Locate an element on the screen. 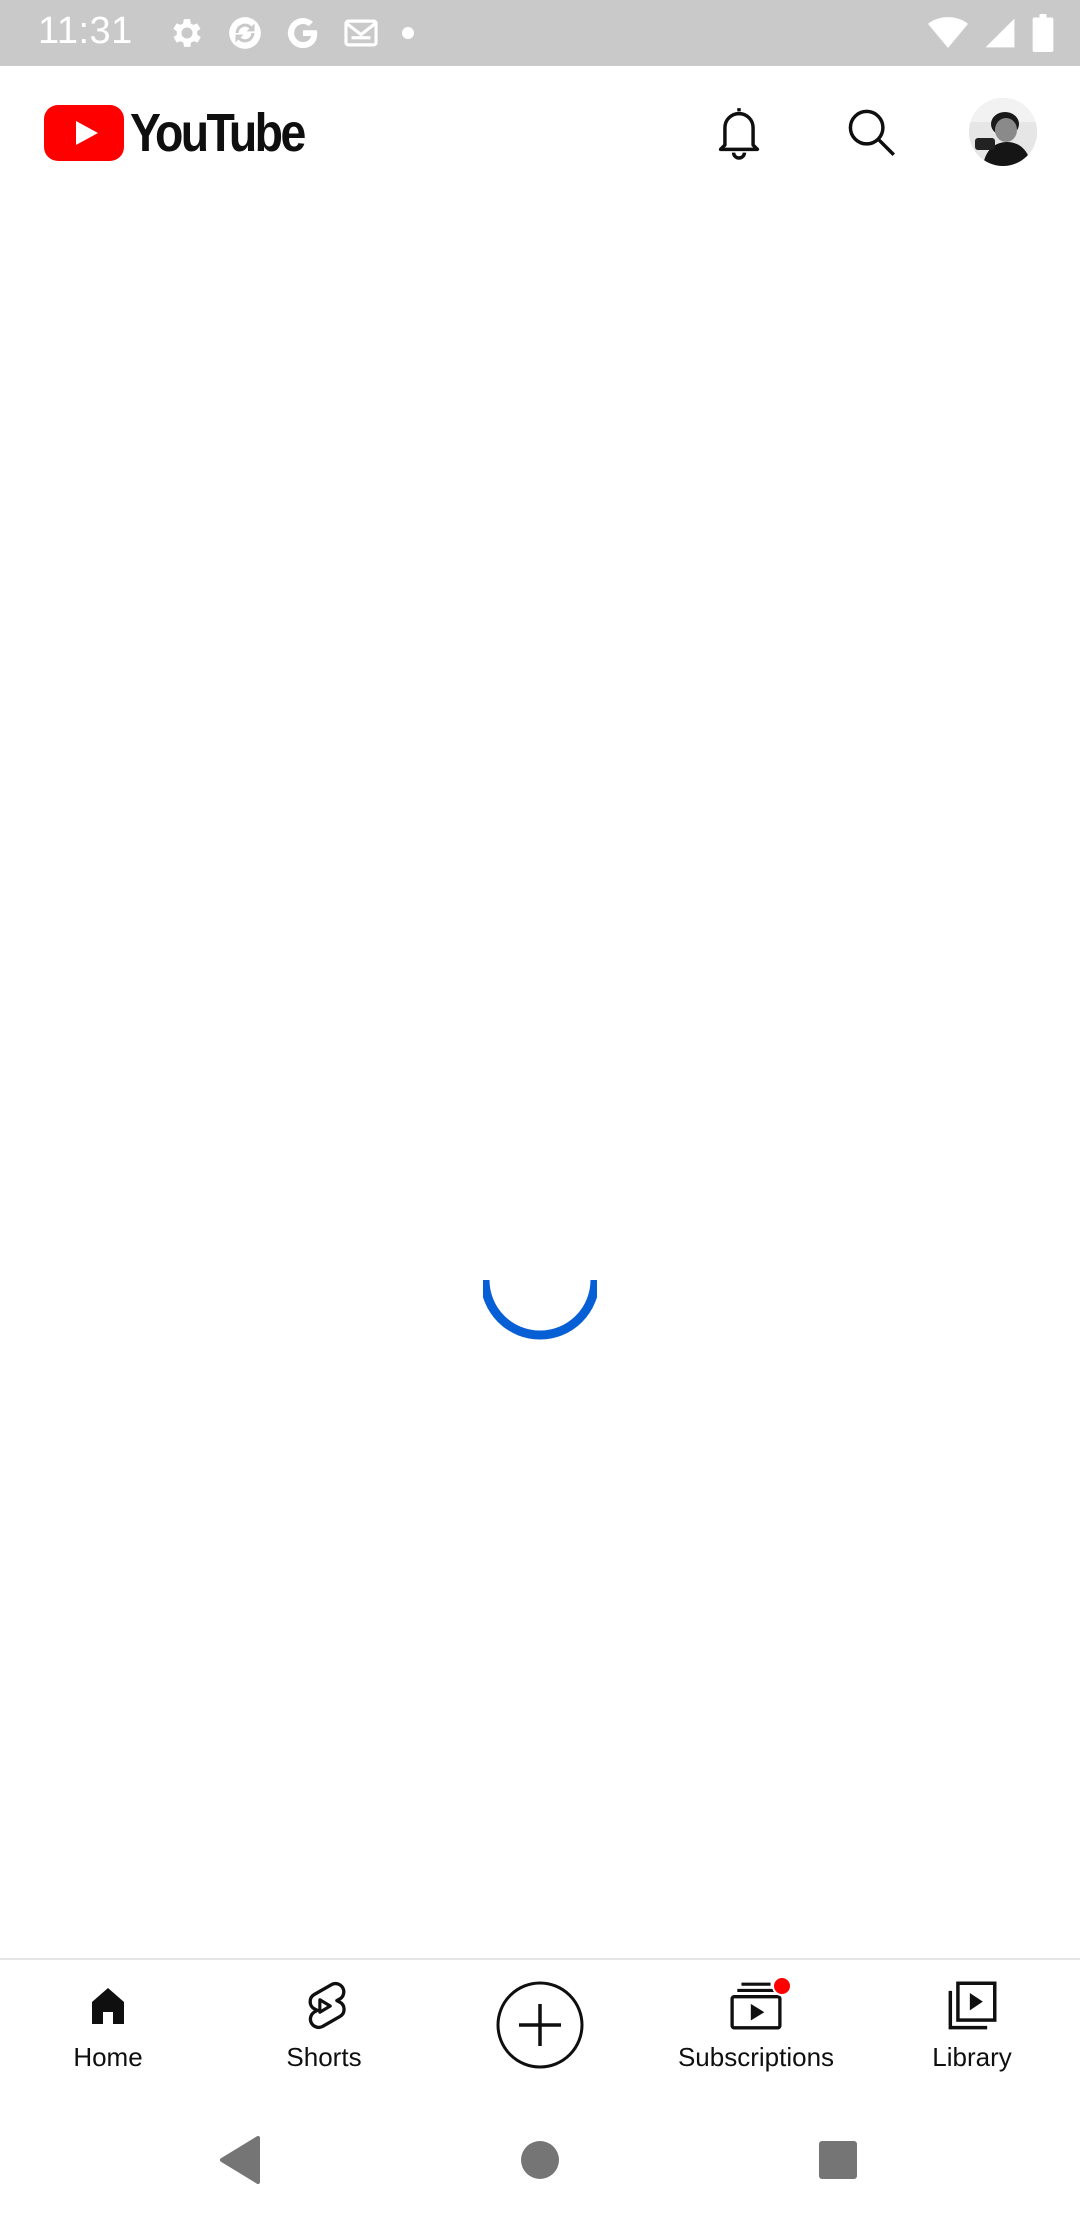  search-icon is located at coordinates (871, 132).